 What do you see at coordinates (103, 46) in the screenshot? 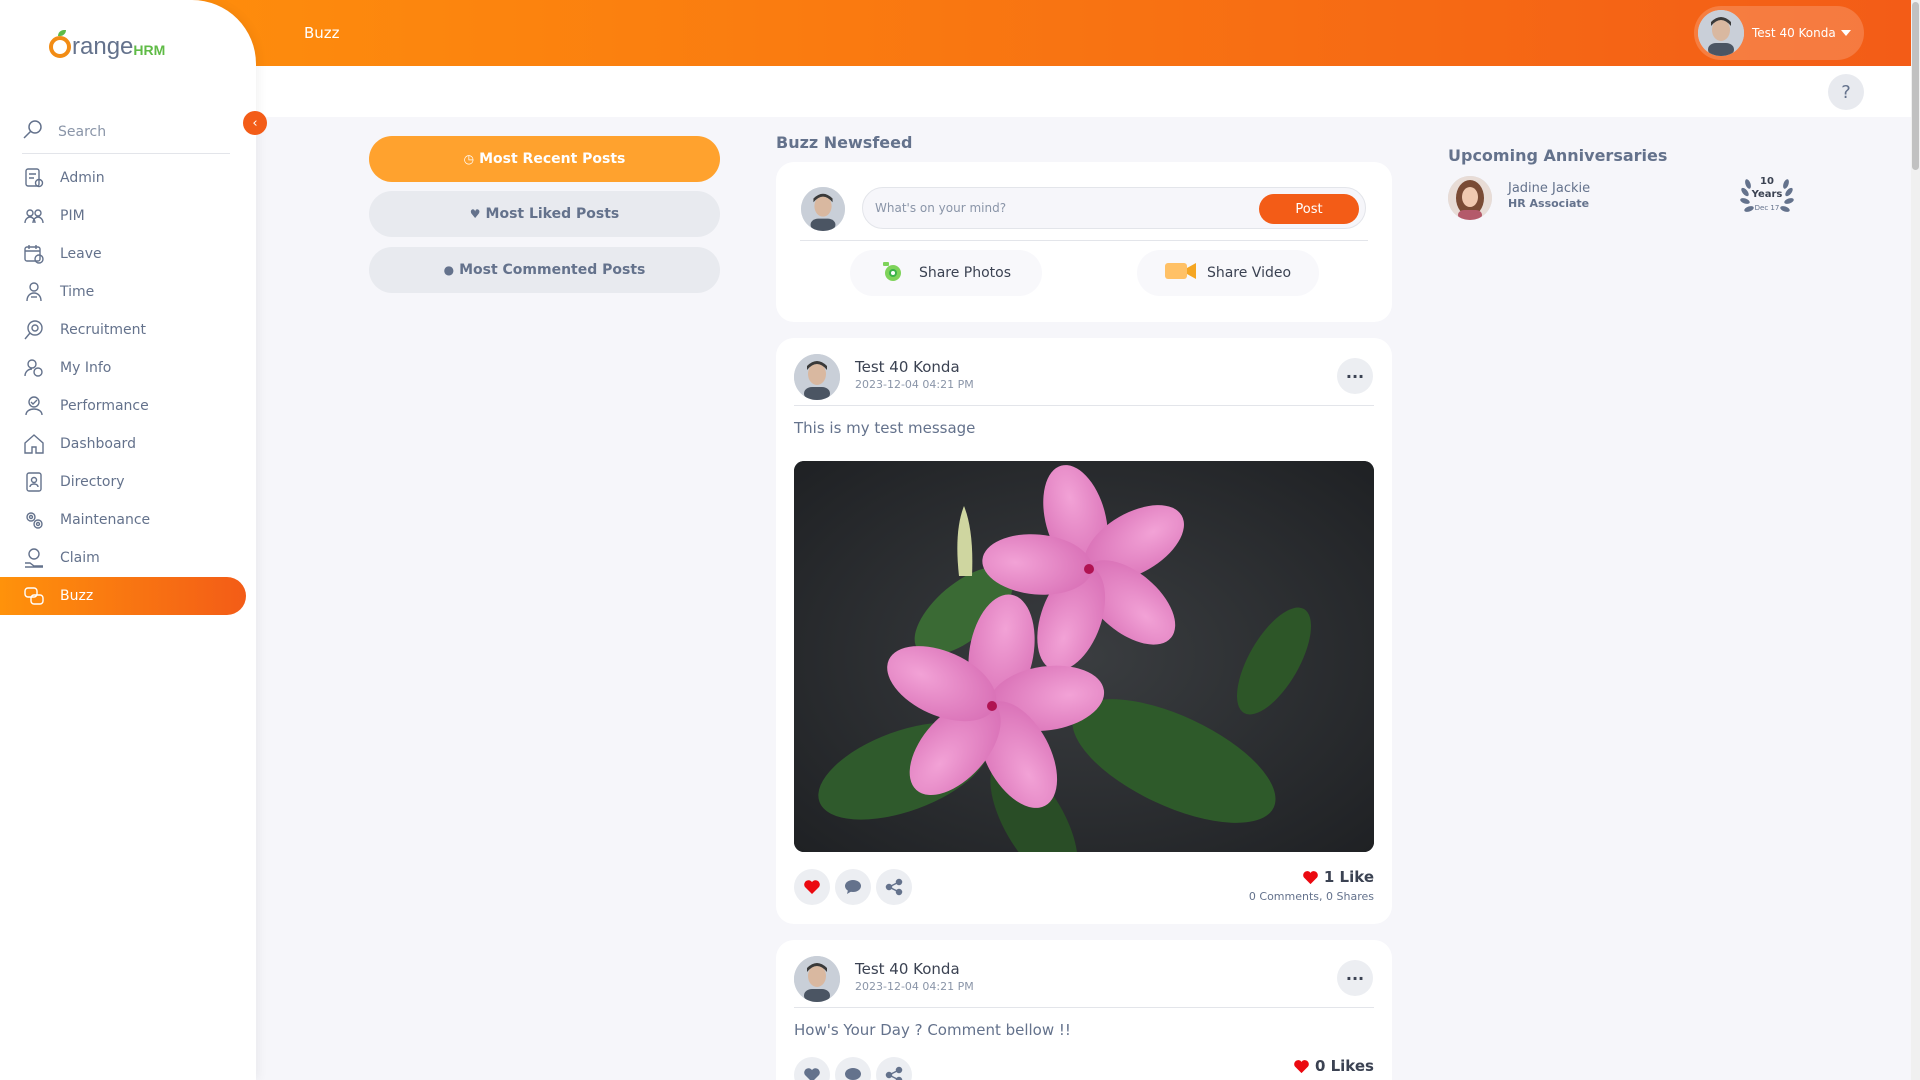
I see `logo-text: range` at bounding box center [103, 46].